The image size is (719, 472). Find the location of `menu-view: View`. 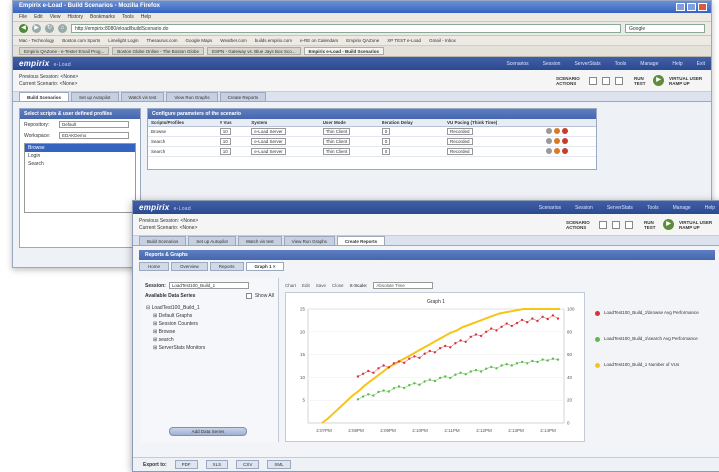

menu-view: View is located at coordinates (55, 17).